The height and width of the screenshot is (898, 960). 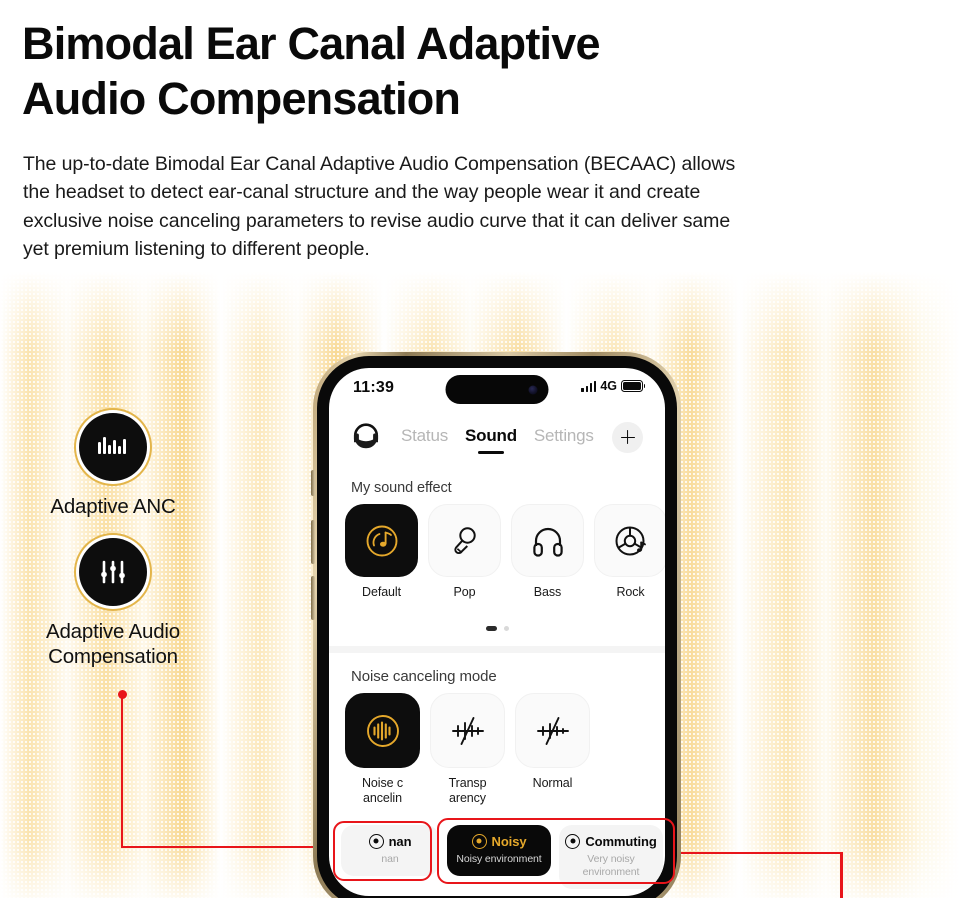 I want to click on status-bar-time: 11:39, so click(x=374, y=387).